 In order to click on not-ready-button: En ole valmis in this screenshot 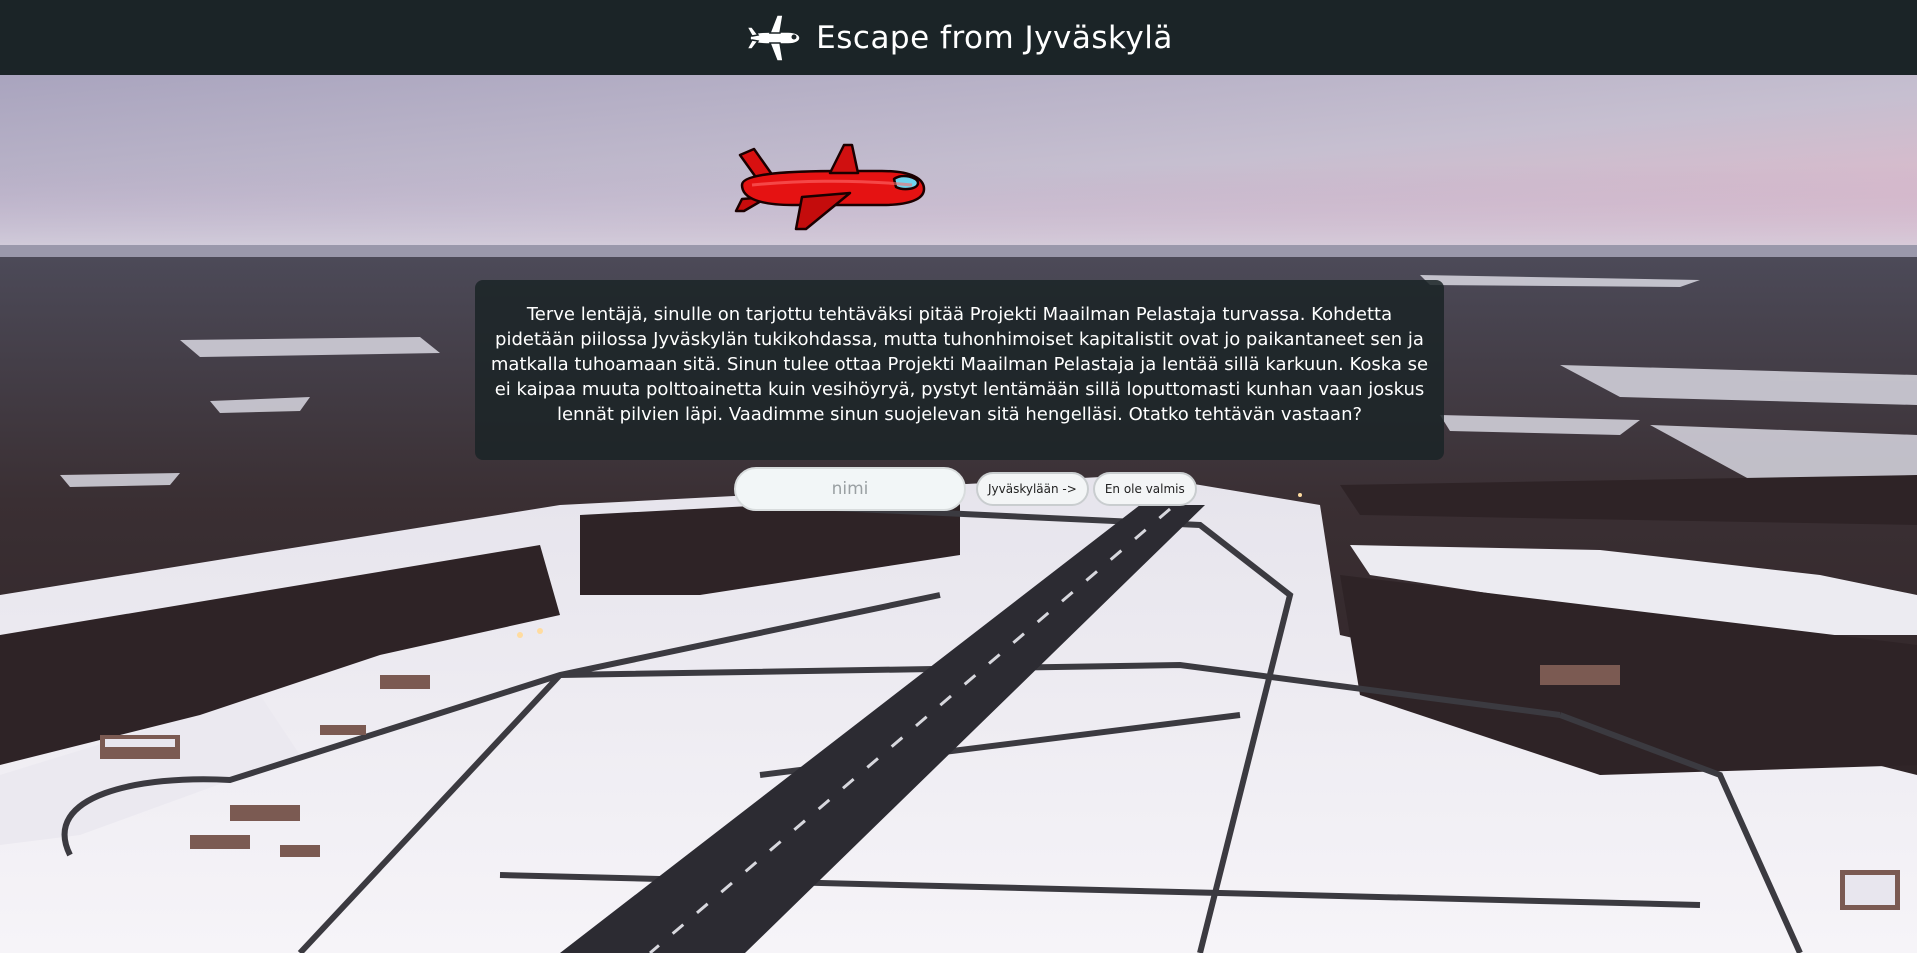, I will do `click(1144, 489)`.